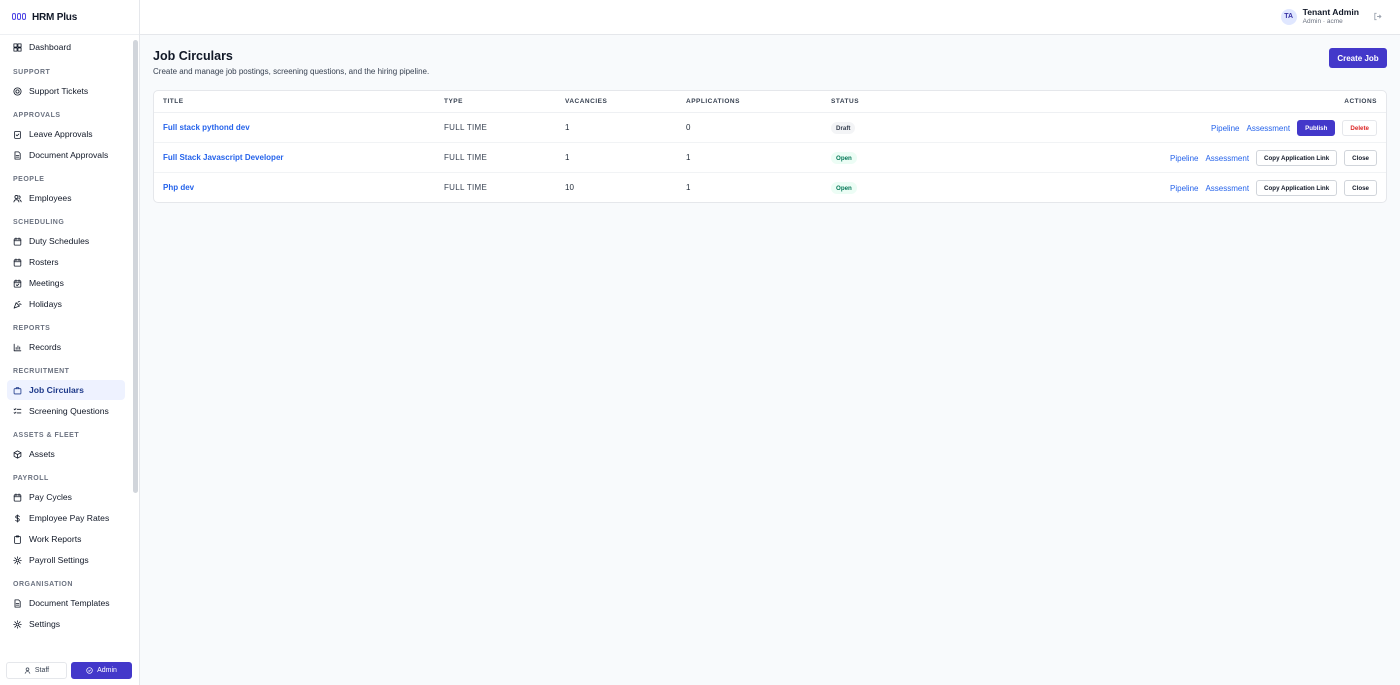 Image resolution: width=1400 pixels, height=685 pixels. What do you see at coordinates (223, 157) in the screenshot?
I see `job-title-link: Full Stack Javascript Developer` at bounding box center [223, 157].